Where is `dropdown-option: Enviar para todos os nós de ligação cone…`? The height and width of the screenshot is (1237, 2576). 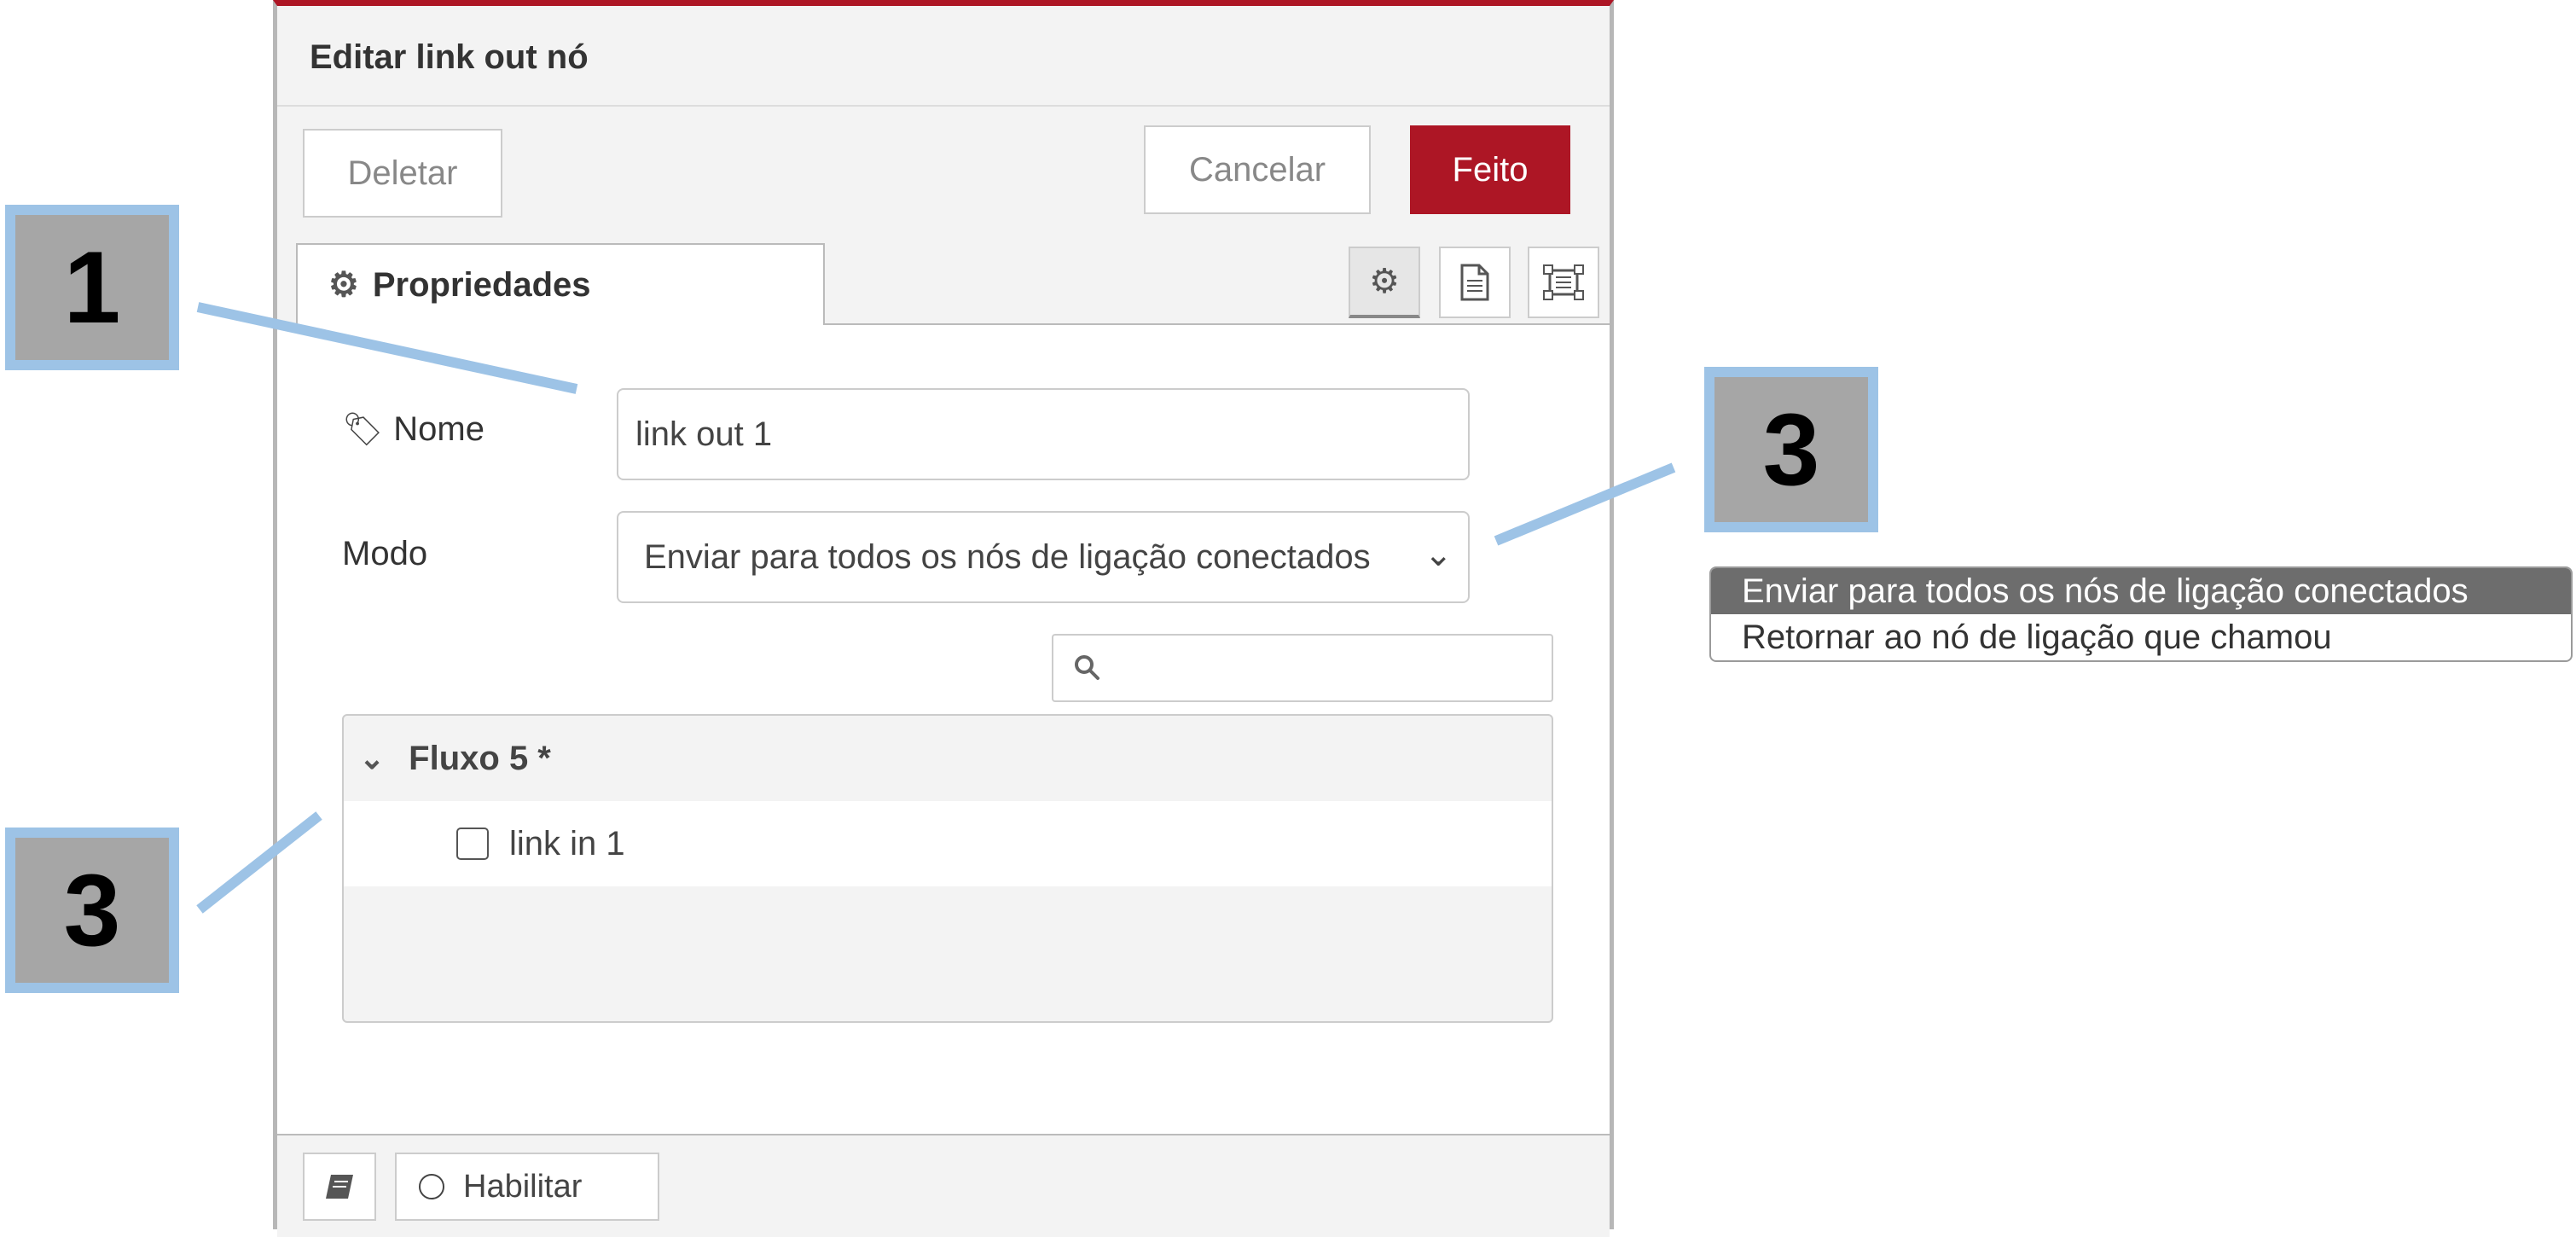
dropdown-option: Enviar para todos os nós de ligação cone… is located at coordinates (2141, 591).